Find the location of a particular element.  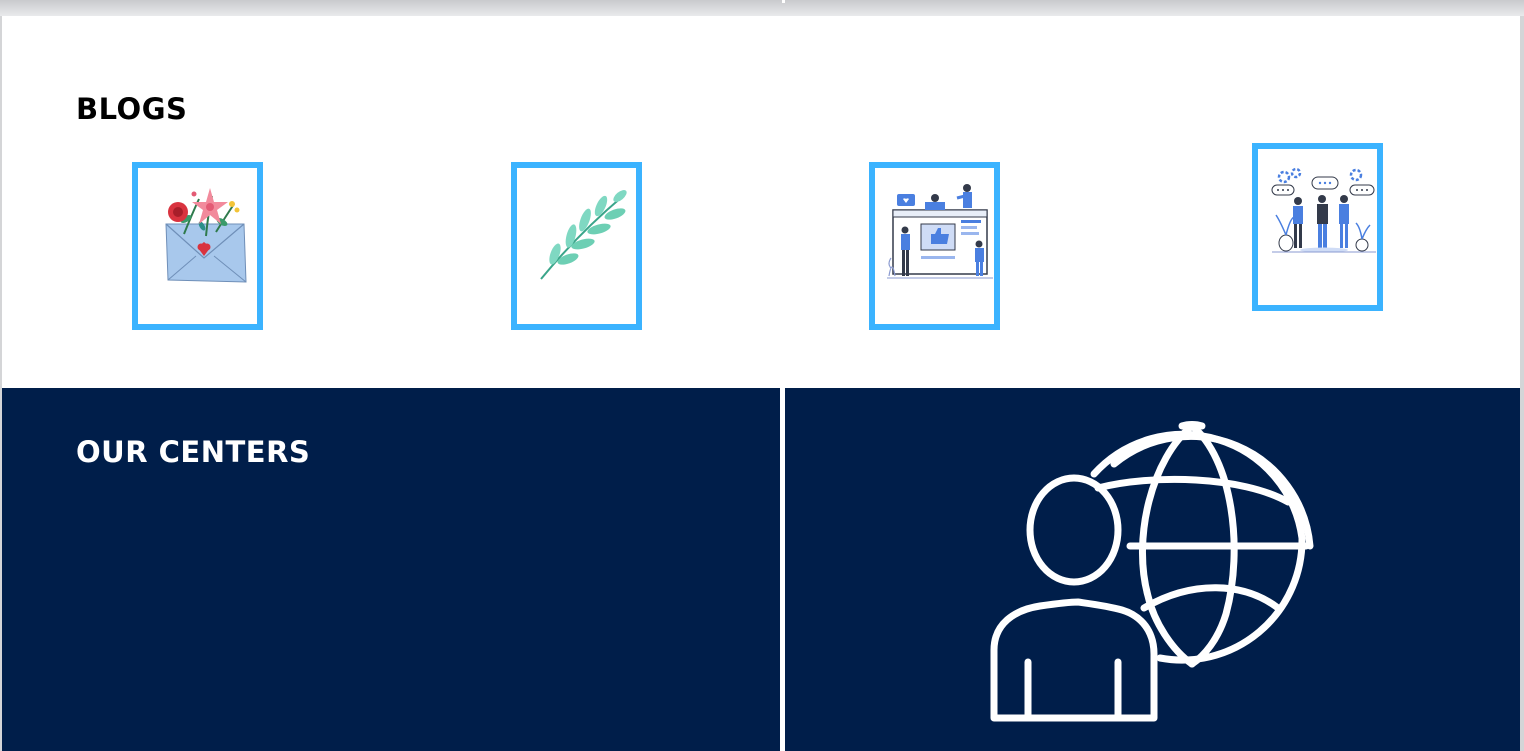

right-frame-border is located at coordinates (1522, 383).